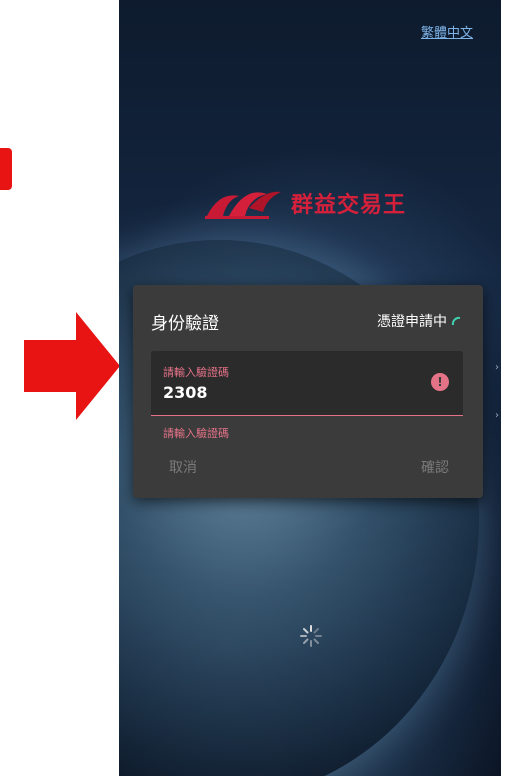 The image size is (510, 776). What do you see at coordinates (243, 205) in the screenshot?
I see `logo-mark-icon` at bounding box center [243, 205].